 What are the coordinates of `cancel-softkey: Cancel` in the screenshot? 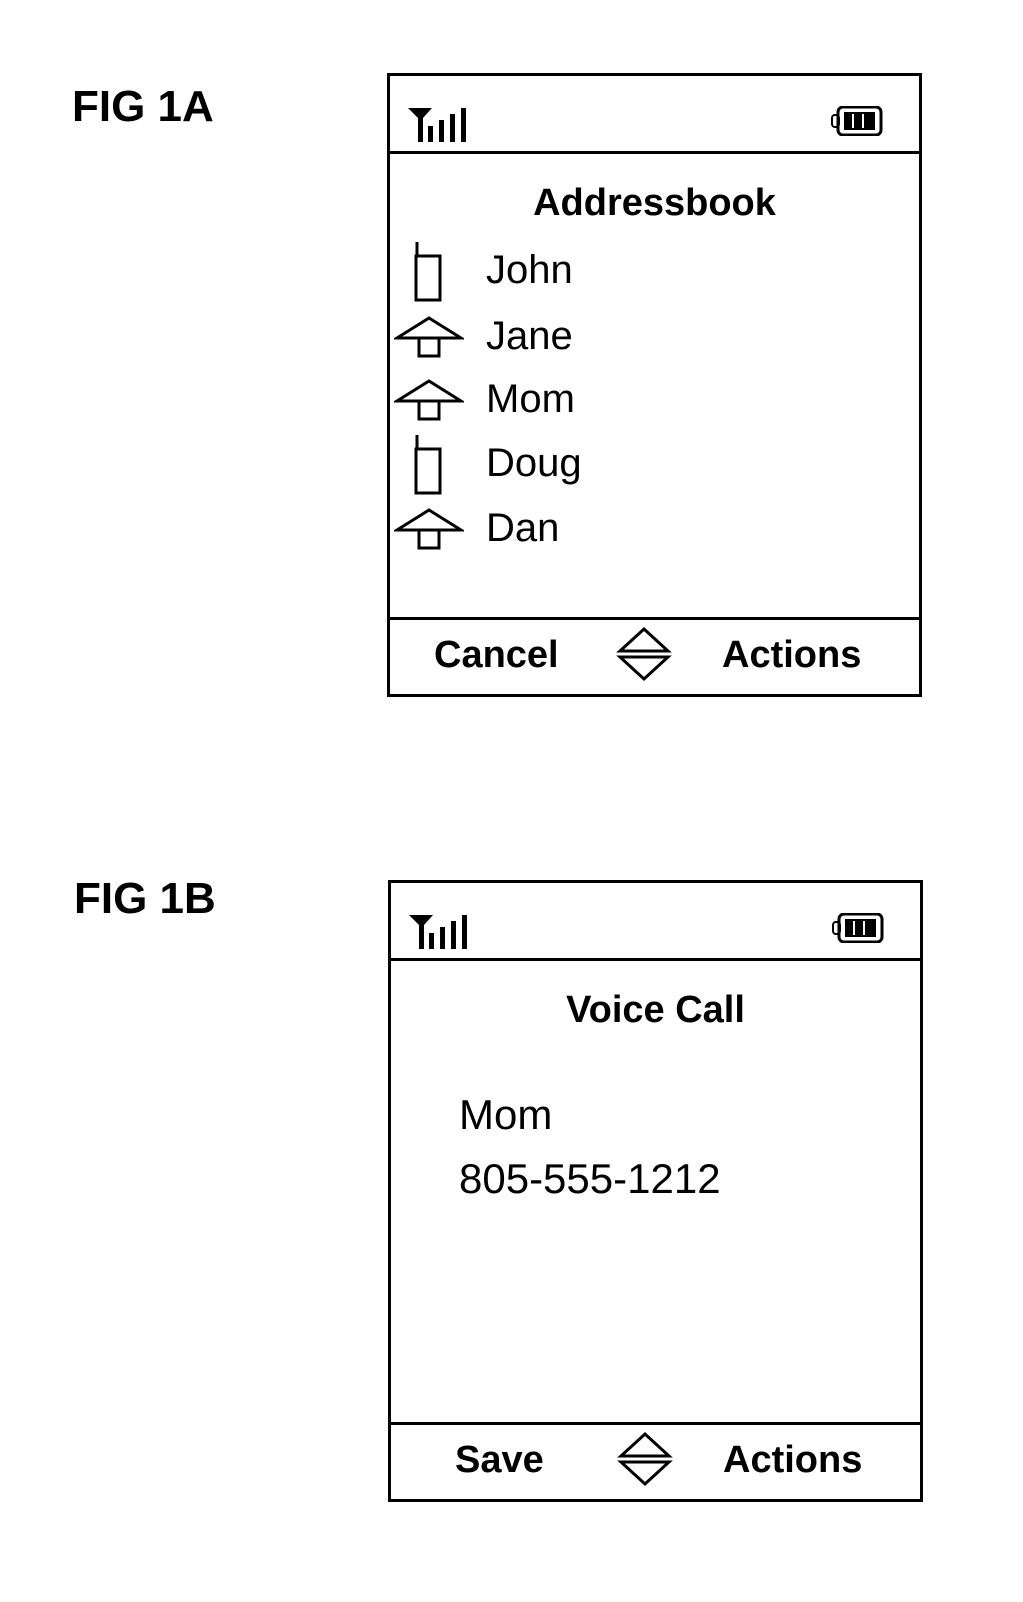 It's located at (496, 655).